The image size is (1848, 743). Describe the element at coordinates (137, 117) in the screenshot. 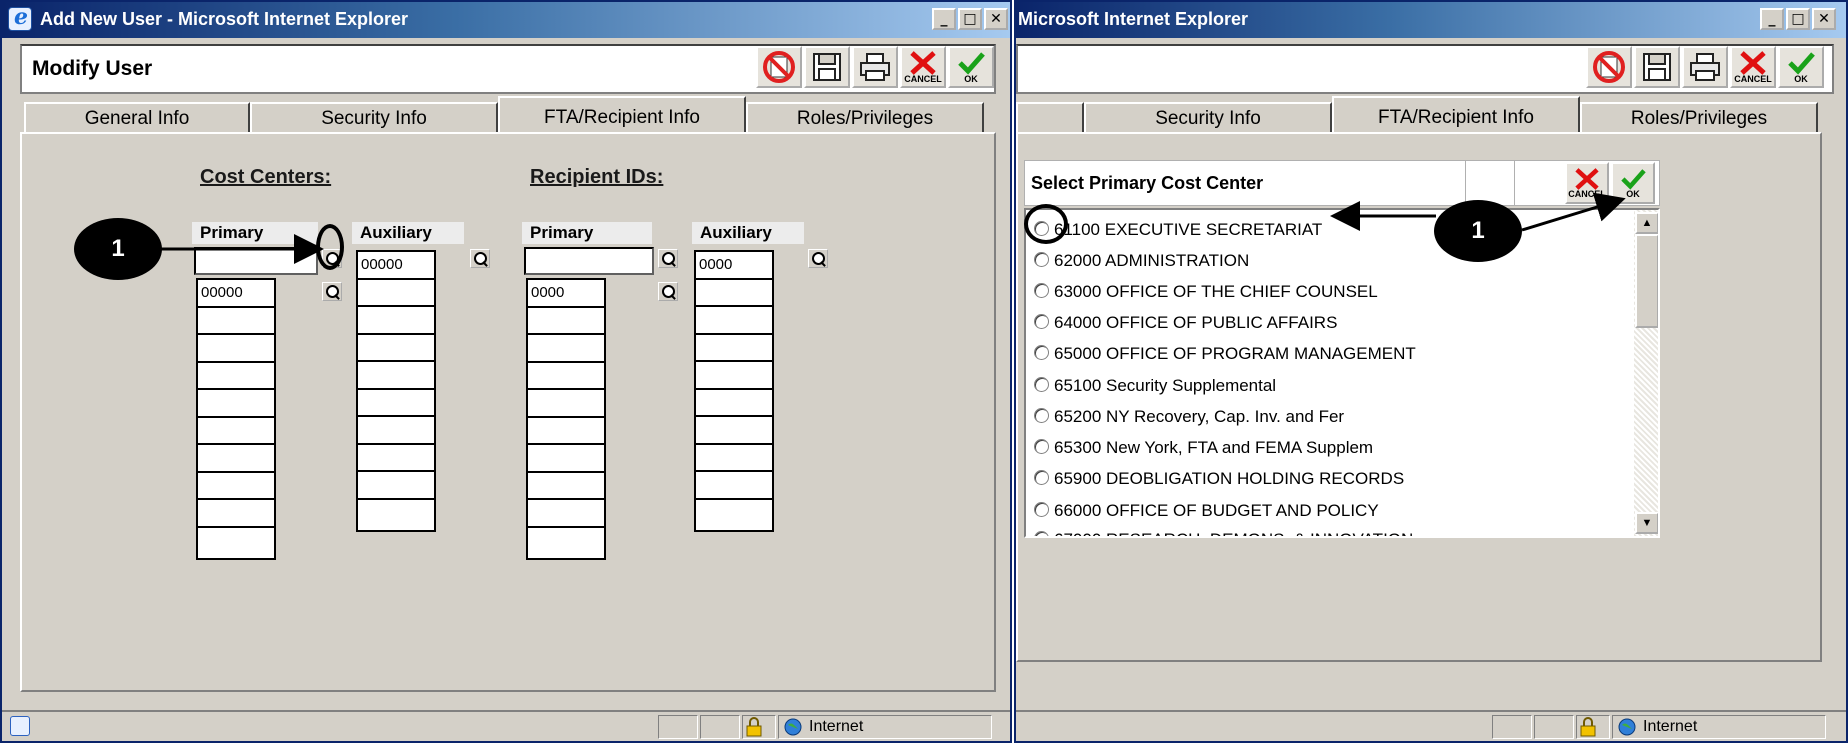

I see `tab-general-info: General Info` at that location.